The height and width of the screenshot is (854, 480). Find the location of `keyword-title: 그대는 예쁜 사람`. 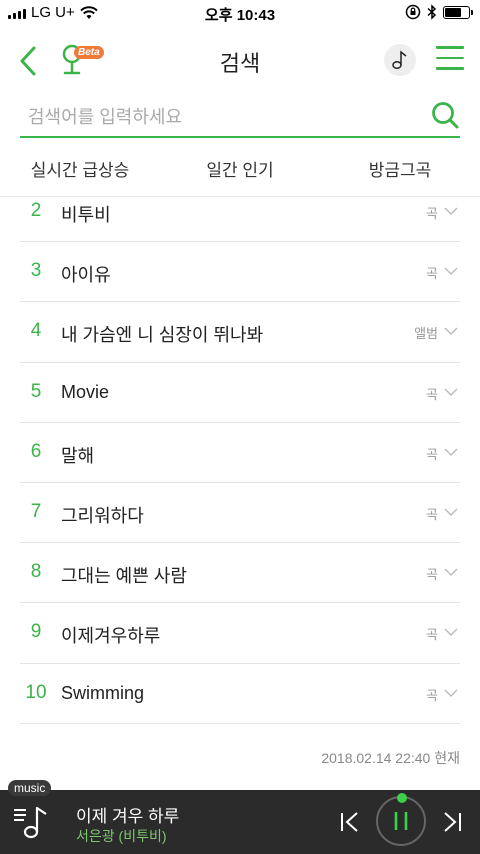

keyword-title: 그대는 예쁜 사람 is located at coordinates (124, 576).